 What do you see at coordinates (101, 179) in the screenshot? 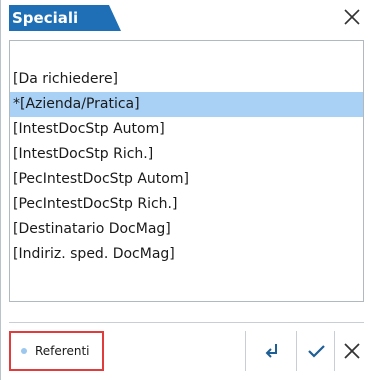
I see `list-item-label: [PecIntestDocStp Autom]` at bounding box center [101, 179].